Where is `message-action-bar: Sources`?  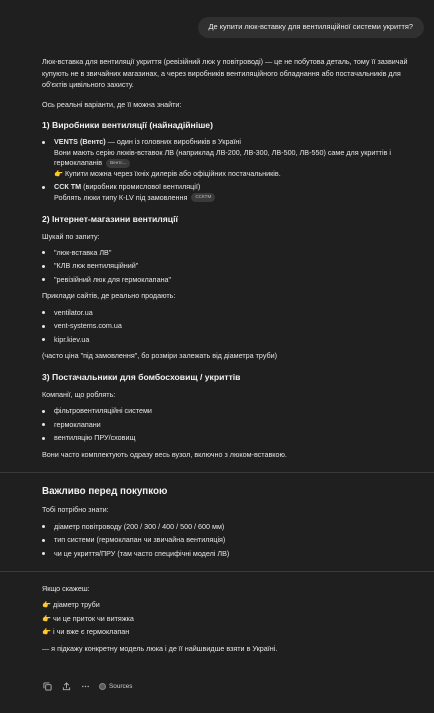
message-action-bar: Sources is located at coordinates (87, 686).